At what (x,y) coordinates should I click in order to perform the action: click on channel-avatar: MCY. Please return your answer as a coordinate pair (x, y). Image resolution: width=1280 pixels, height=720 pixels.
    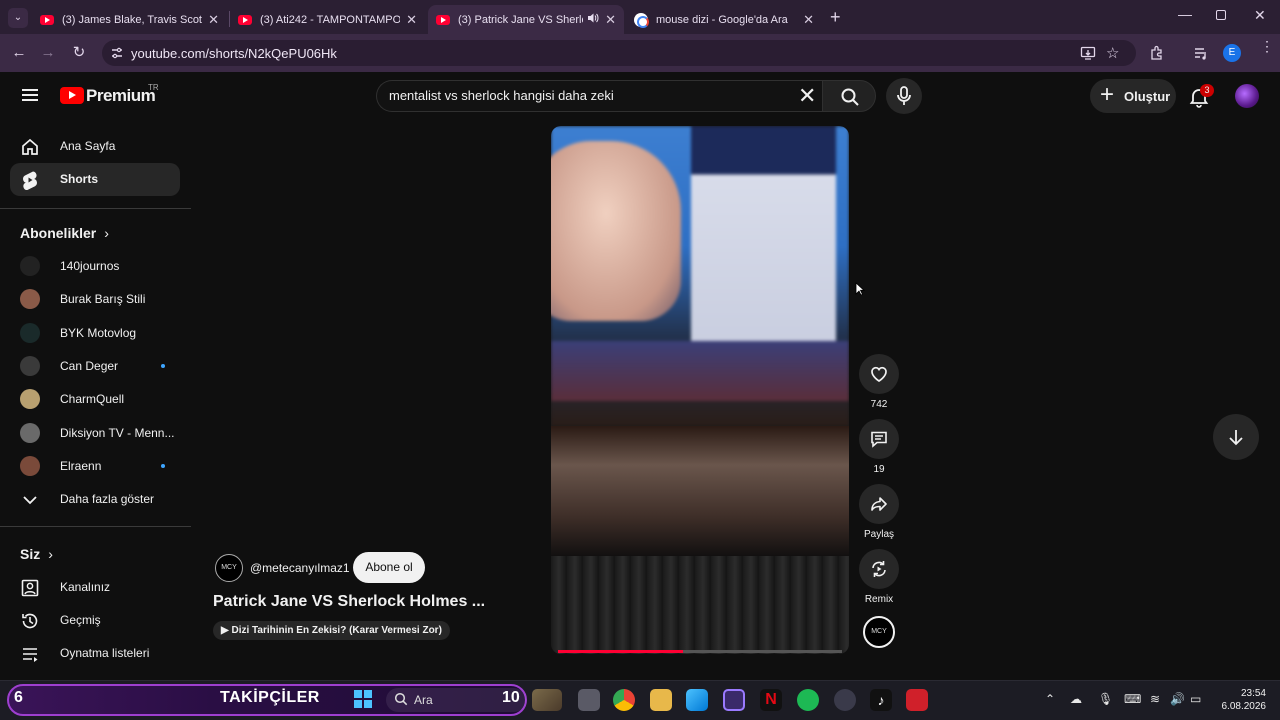
    Looking at the image, I should click on (229, 568).